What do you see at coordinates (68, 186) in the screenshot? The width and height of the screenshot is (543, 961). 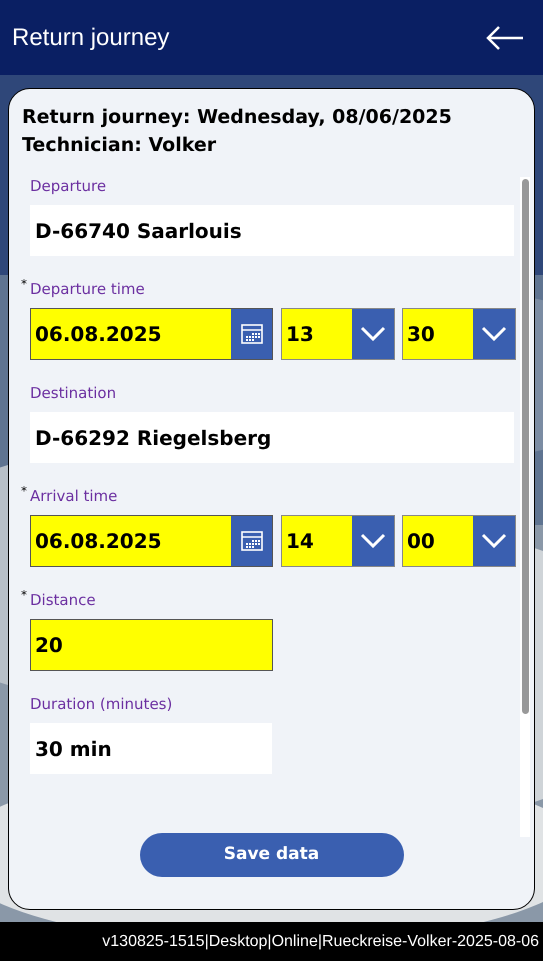 I see `field-label: Departure` at bounding box center [68, 186].